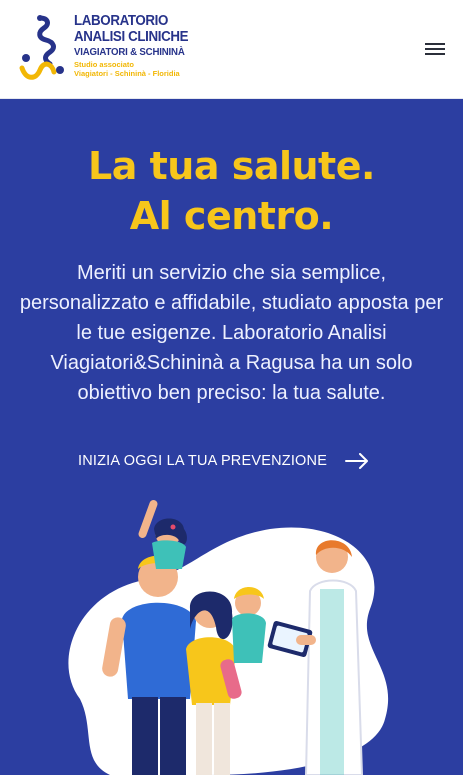 The width and height of the screenshot is (463, 775). I want to click on logo-title-line3: VIAGIATORI & SCHININÀ, so click(129, 52).